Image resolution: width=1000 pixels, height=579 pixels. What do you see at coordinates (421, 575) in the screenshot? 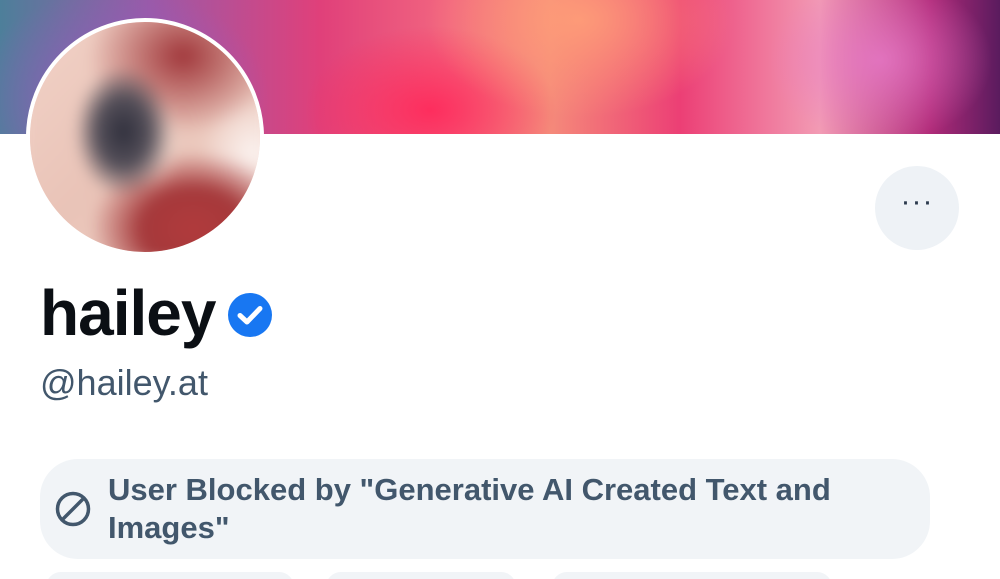
I see `action-button-partial` at bounding box center [421, 575].